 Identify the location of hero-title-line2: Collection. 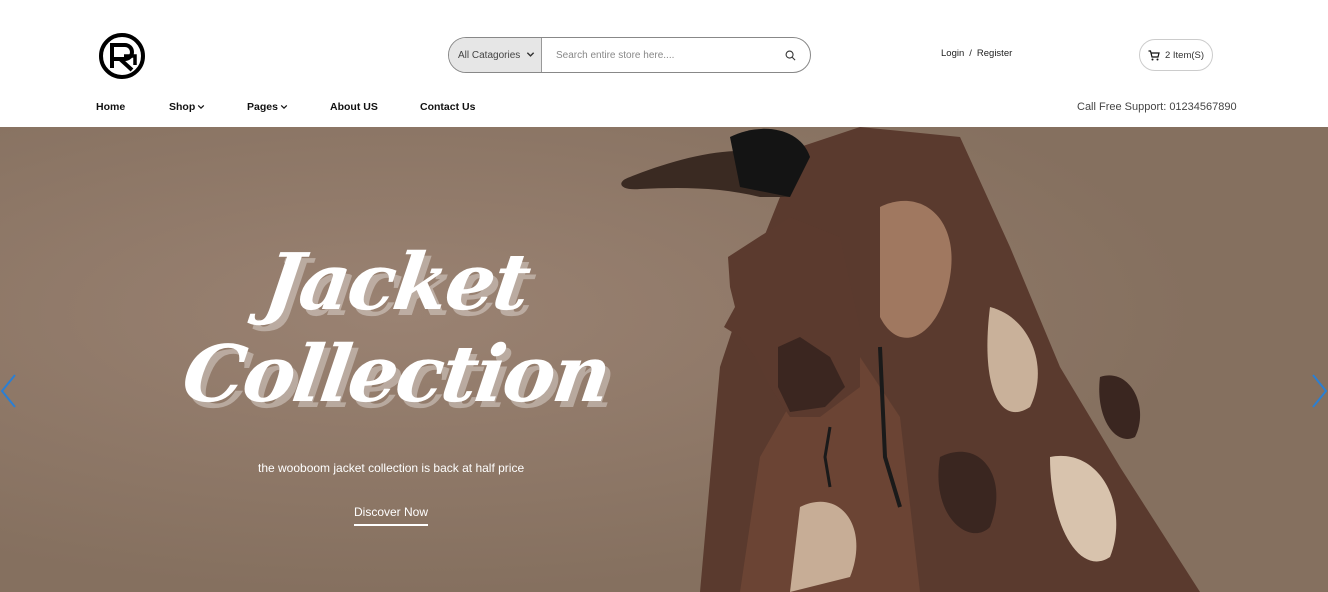
(396, 374).